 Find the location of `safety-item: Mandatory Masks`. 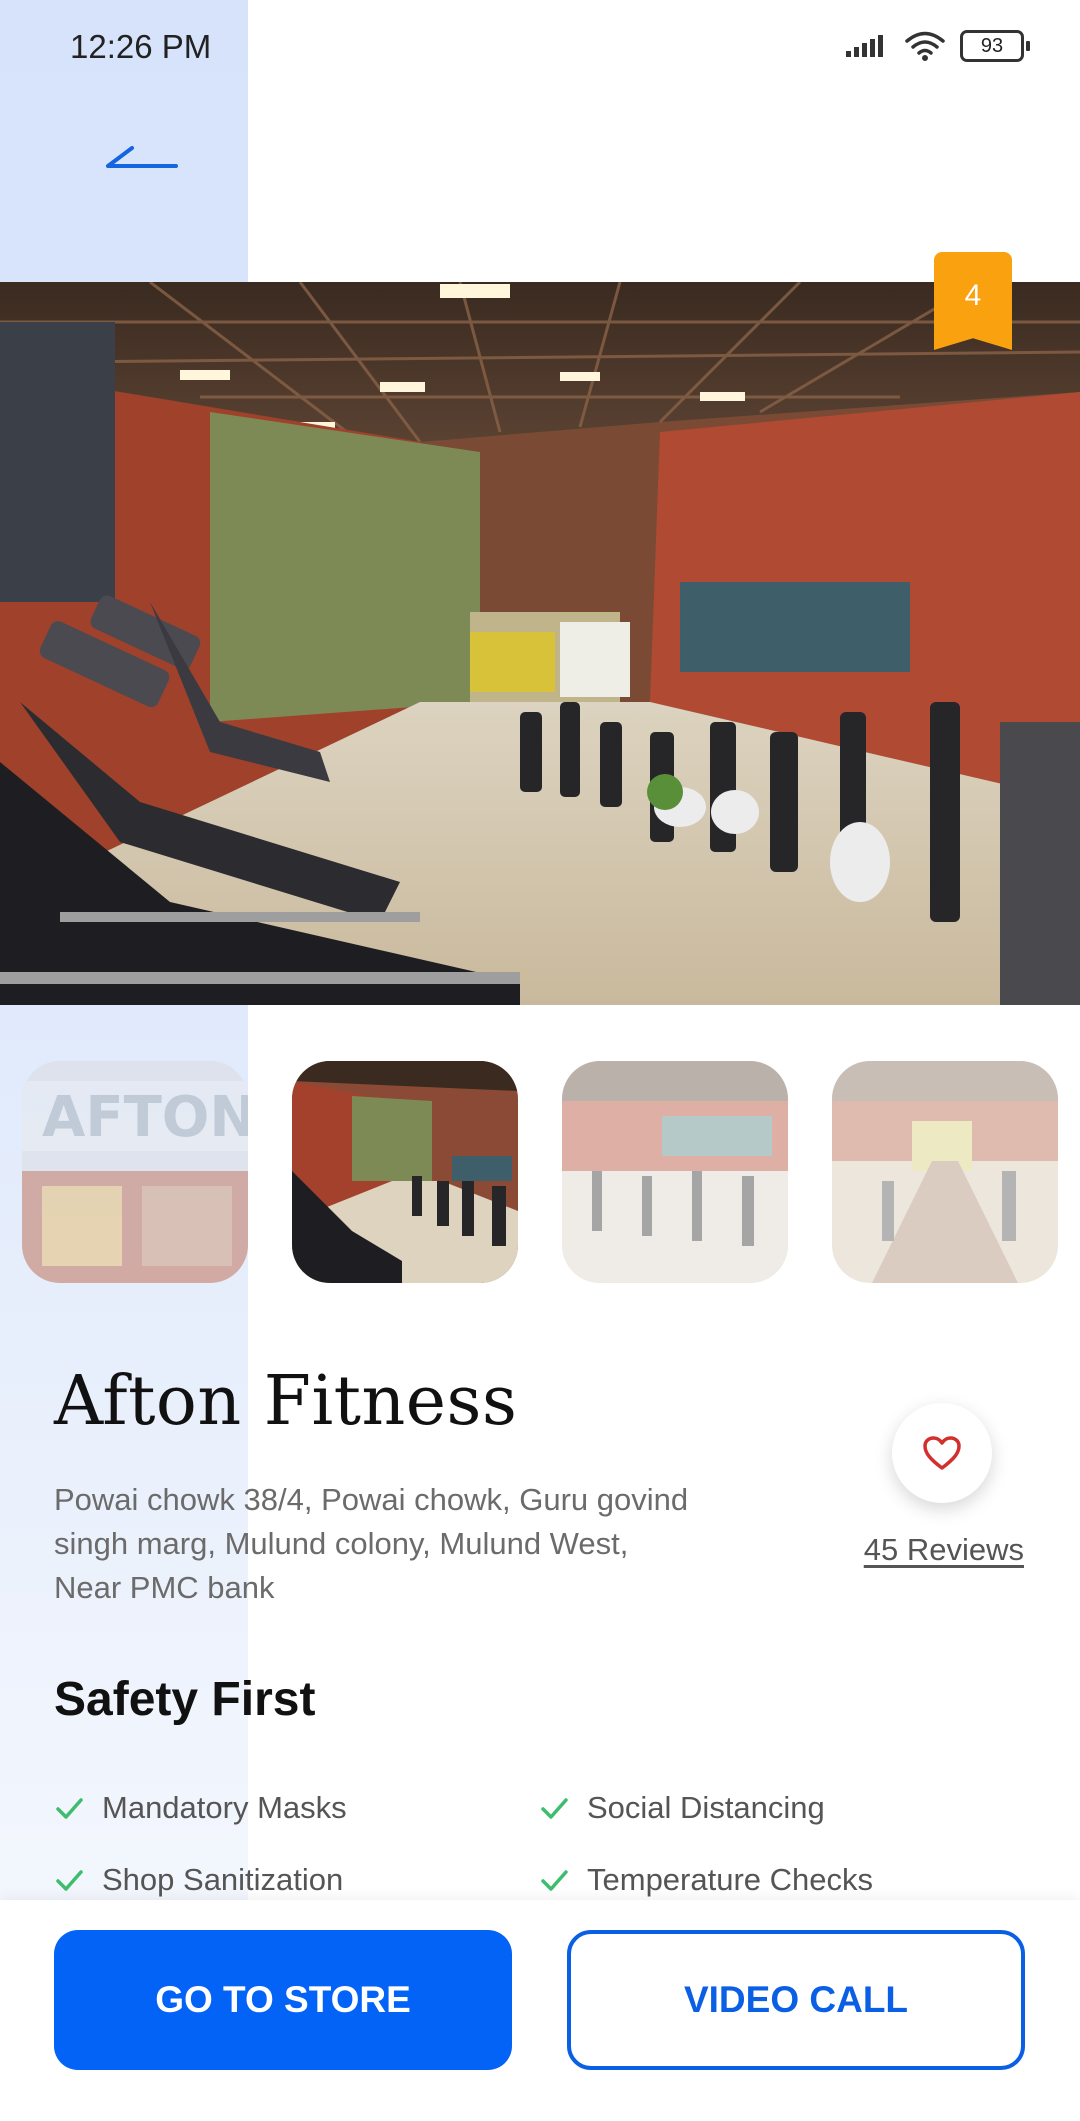

safety-item: Mandatory Masks is located at coordinates (200, 1808).